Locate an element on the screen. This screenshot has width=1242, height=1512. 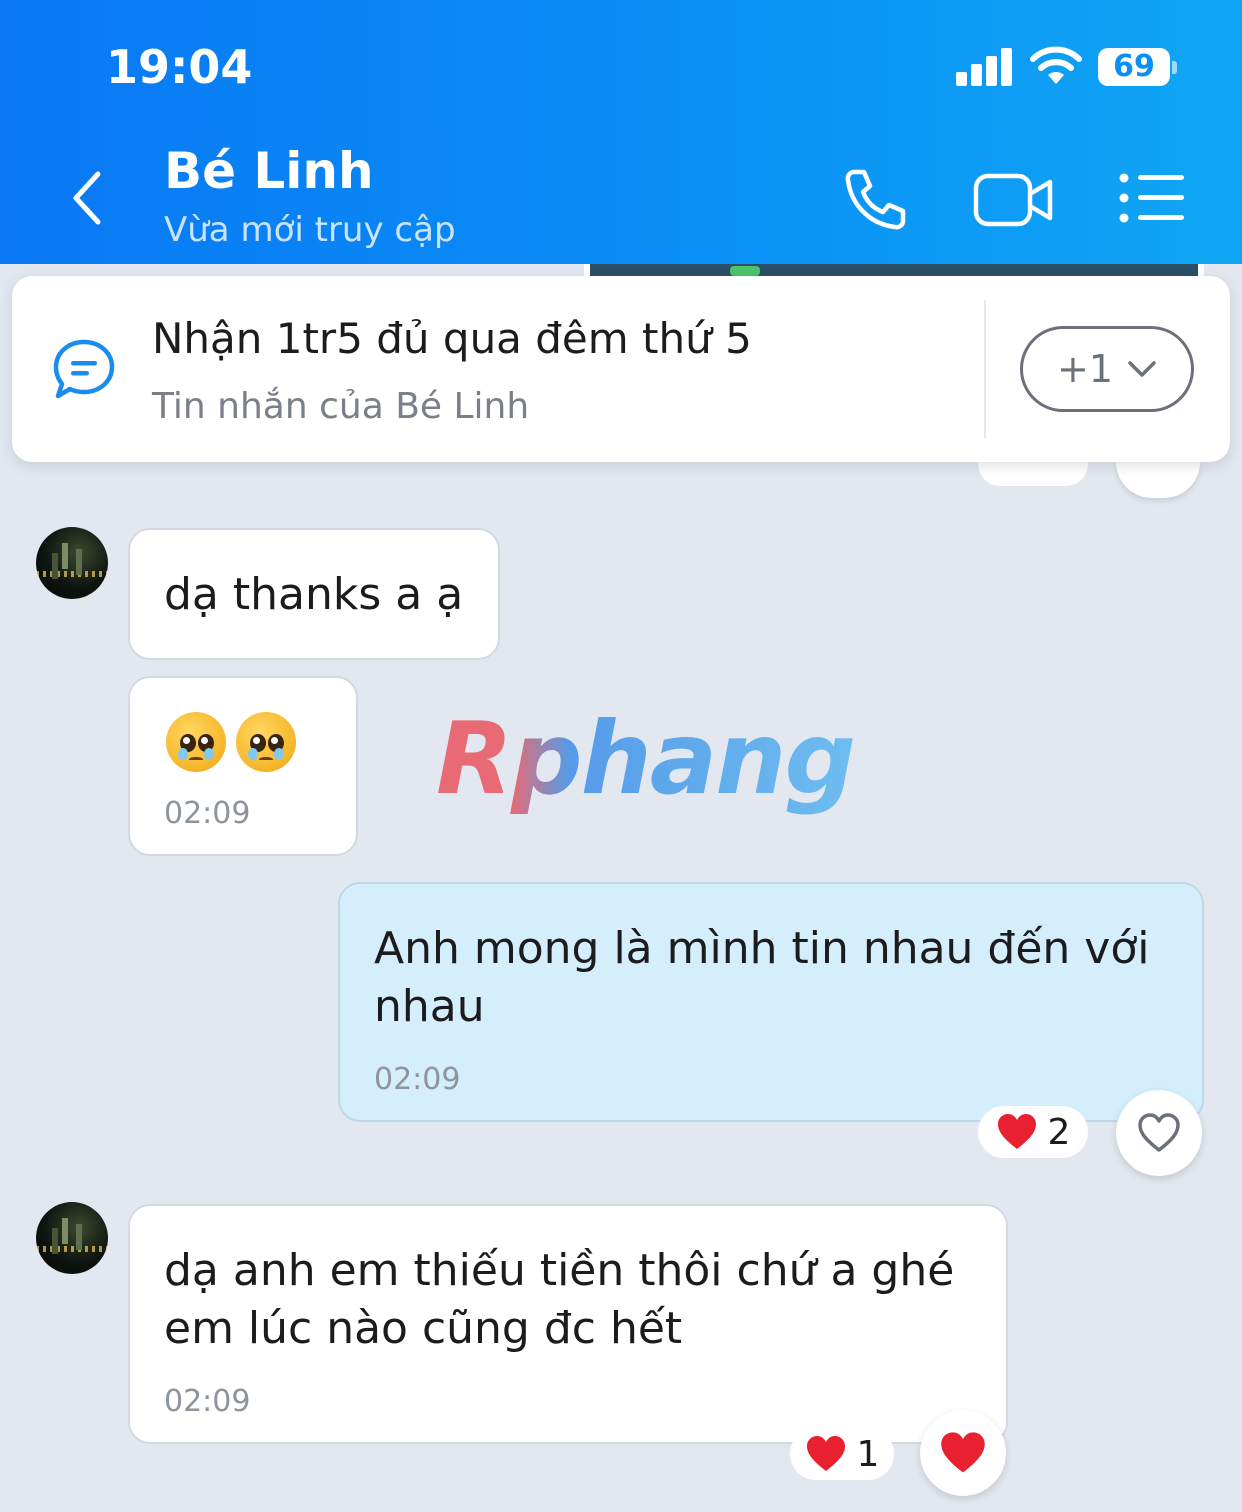
reaction-pill: 1 is located at coordinates (842, 1454).